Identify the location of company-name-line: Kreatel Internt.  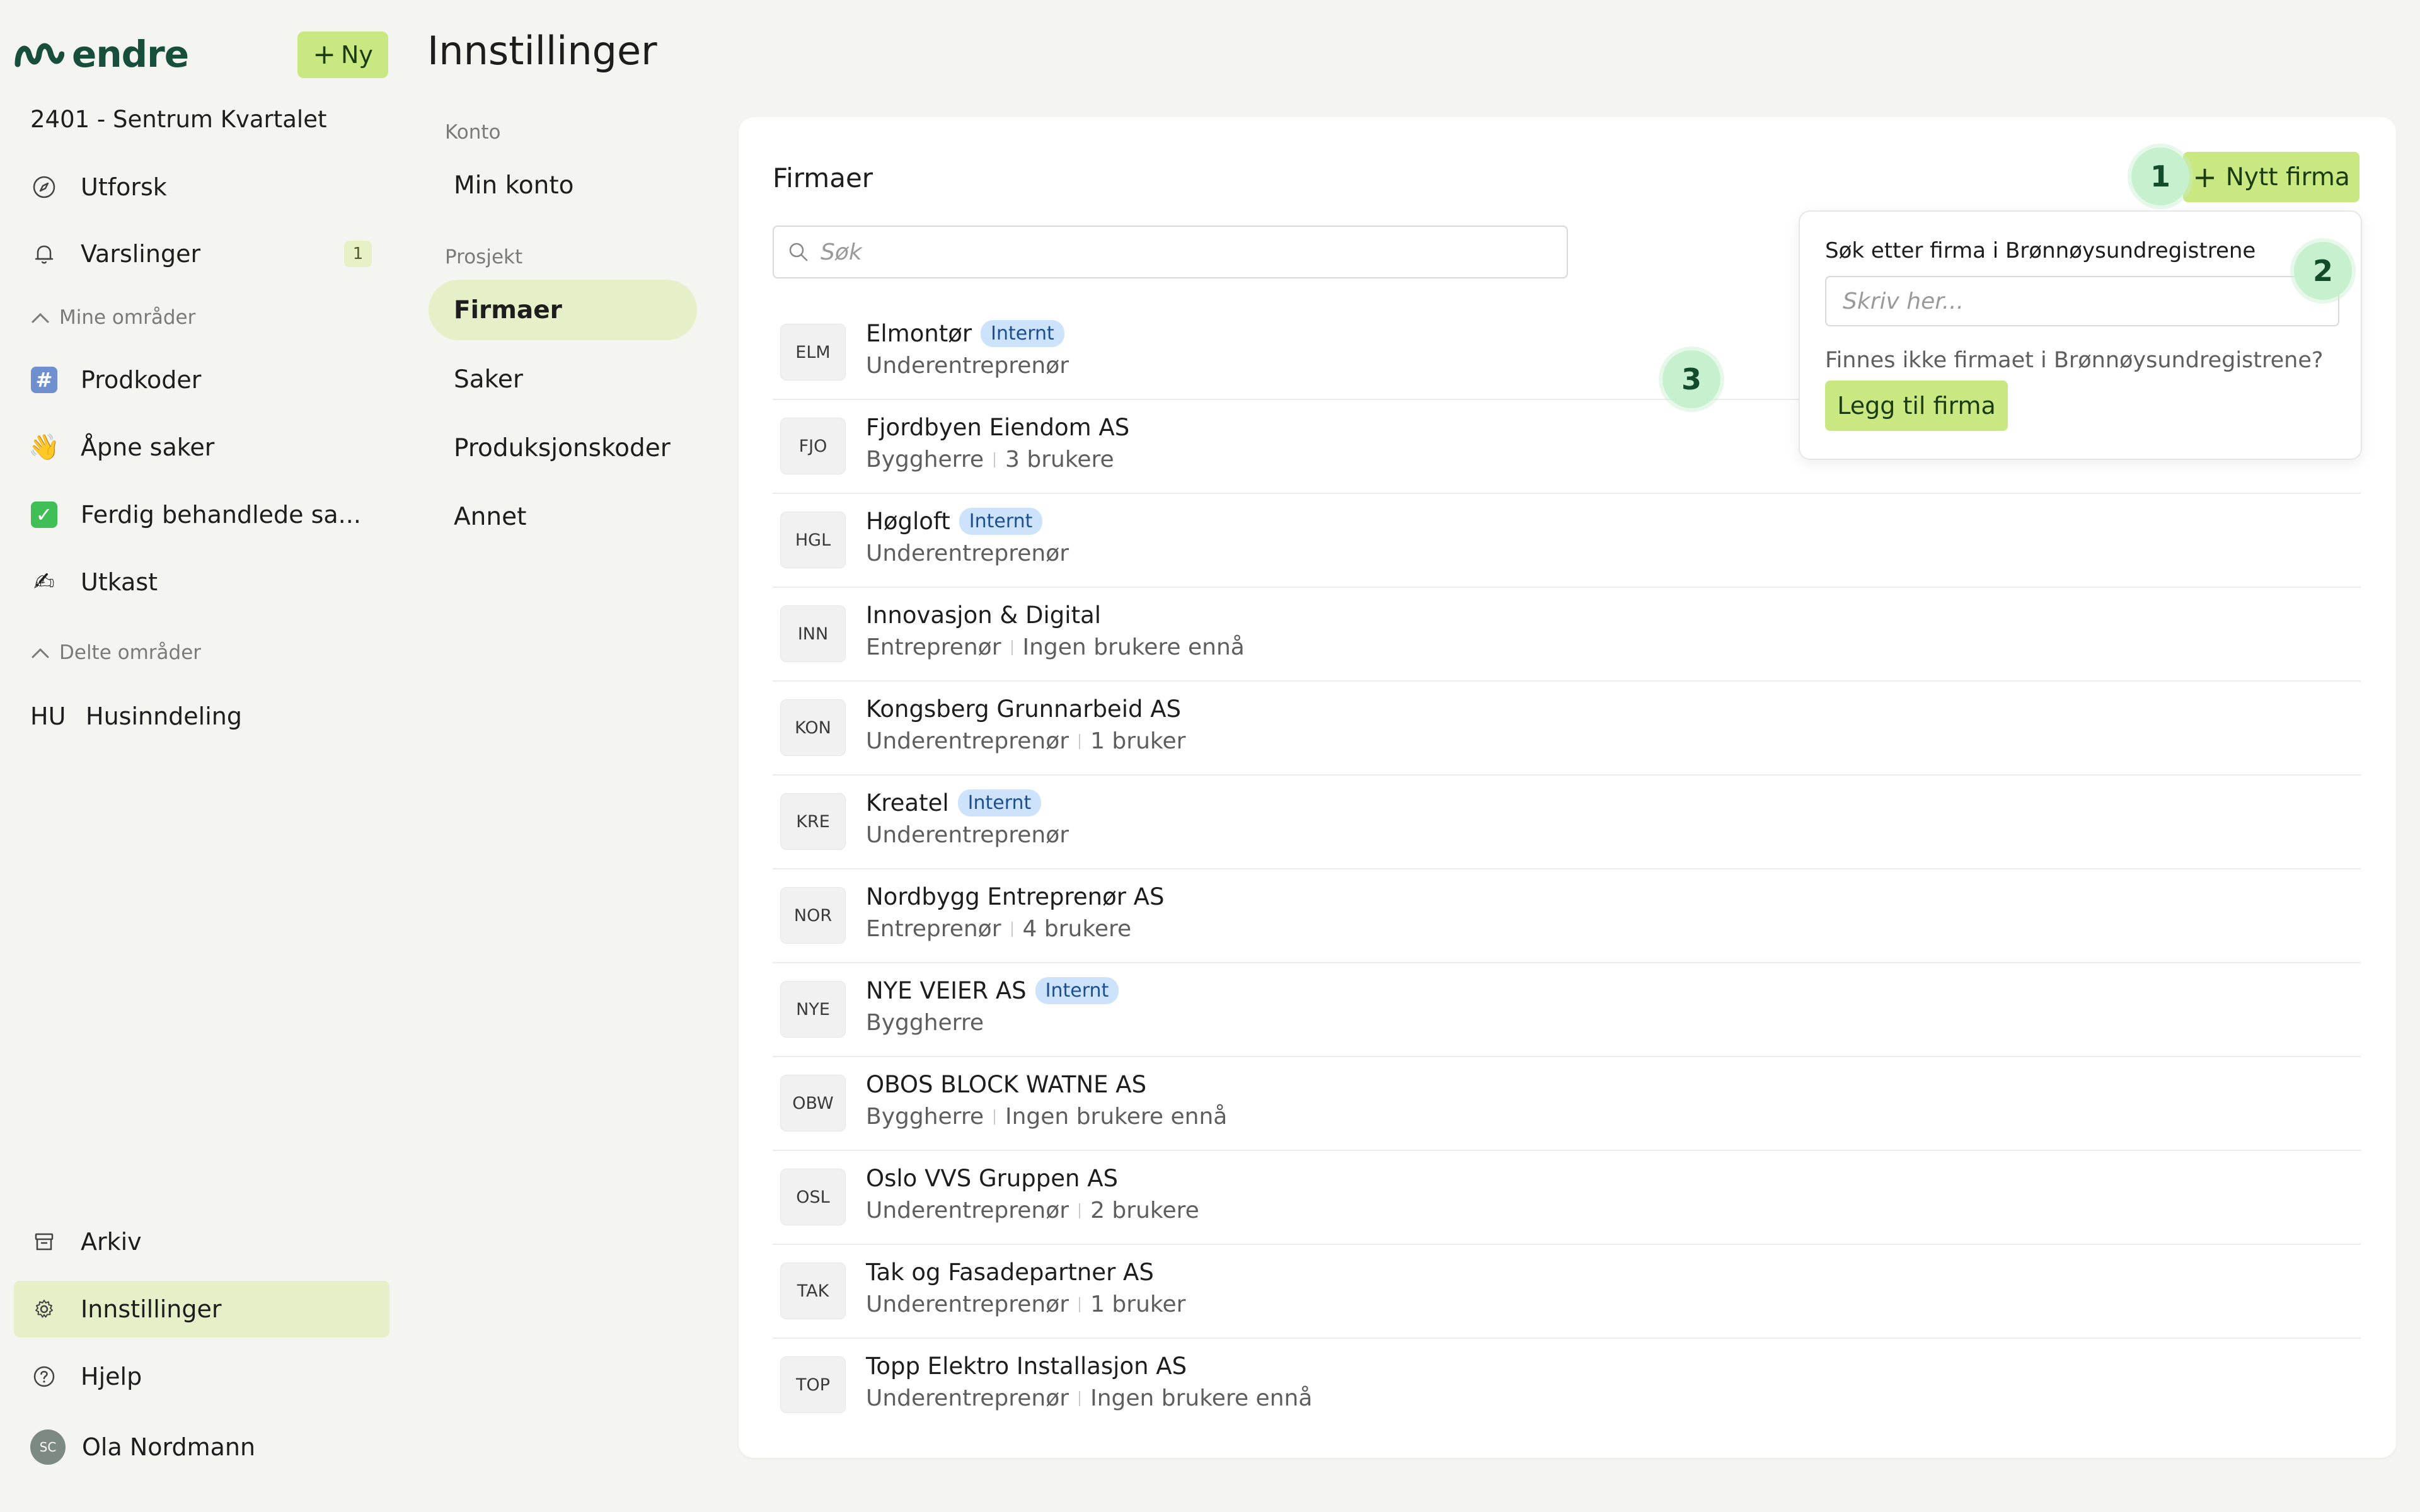
(954, 802).